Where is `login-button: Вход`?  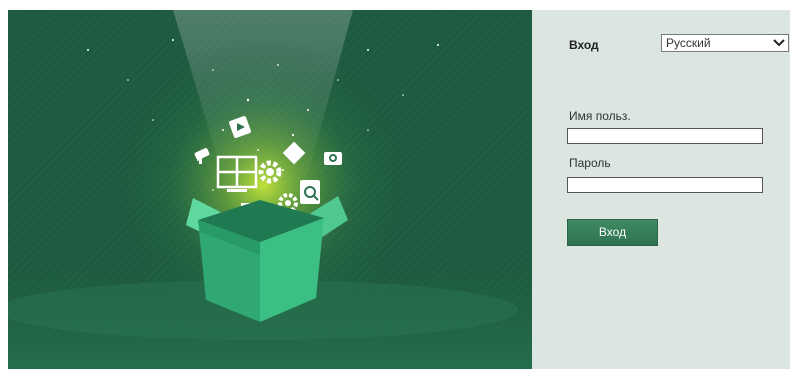
login-button: Вход is located at coordinates (612, 232).